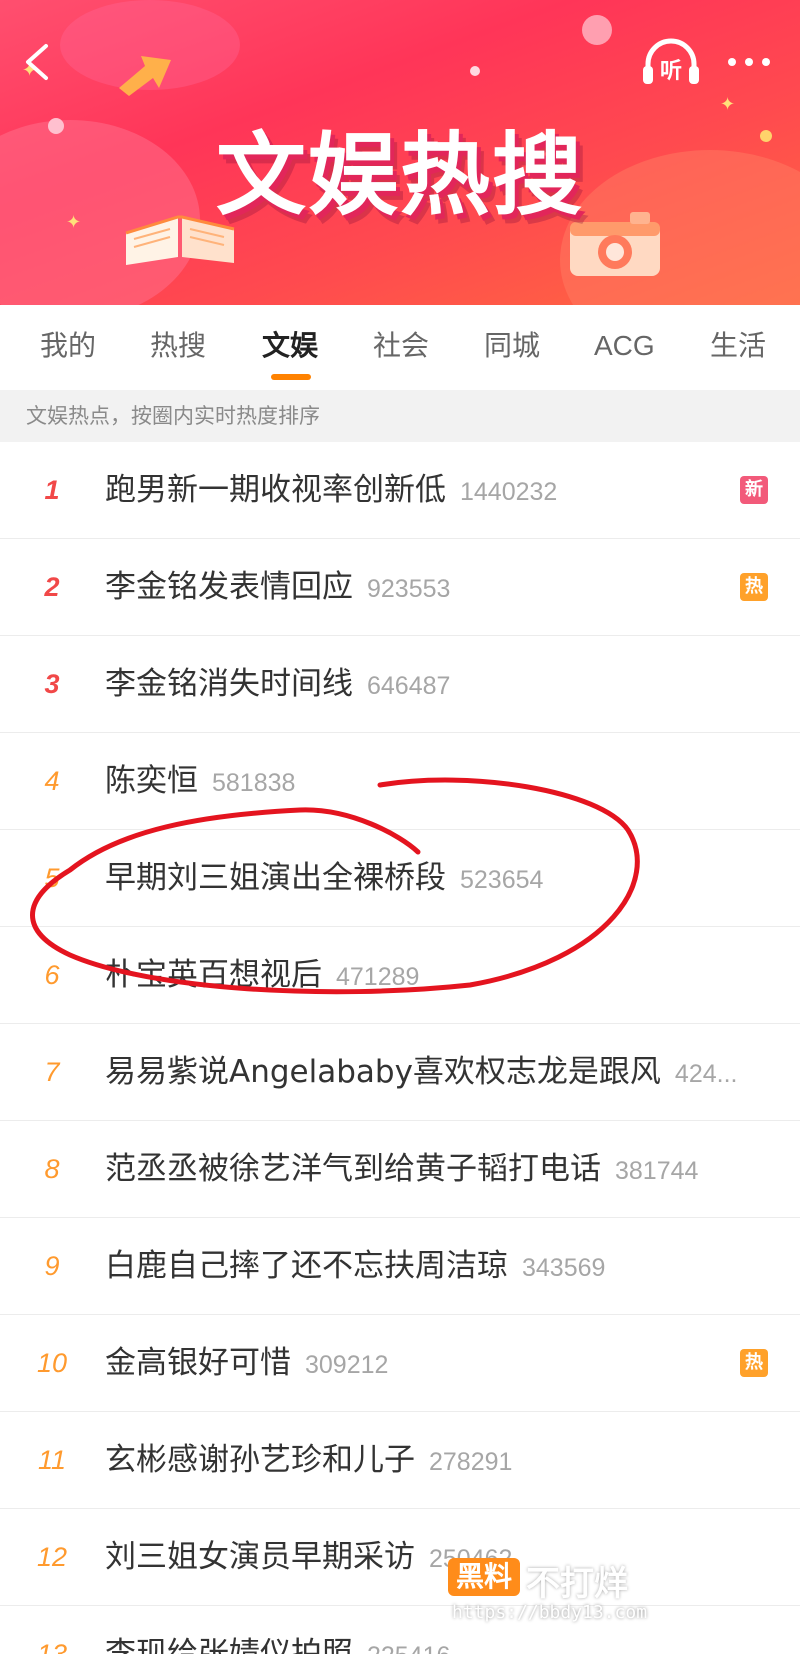 This screenshot has width=800, height=1654. I want to click on watermark: 黑料 不打烊 https://bbdy13.com, so click(548, 1592).